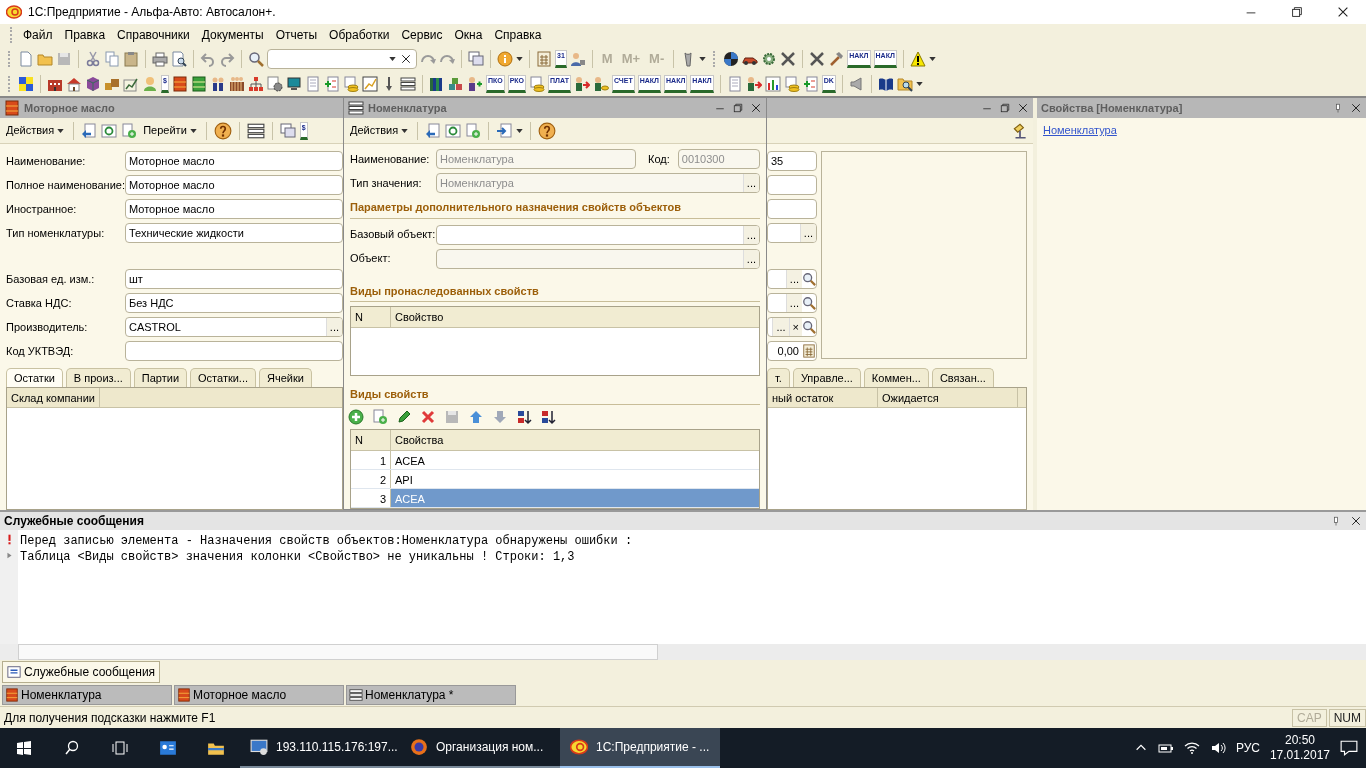 This screenshot has width=1366, height=768. Describe the element at coordinates (518, 35) in the screenshot. I see `menu-item: Справка` at that location.